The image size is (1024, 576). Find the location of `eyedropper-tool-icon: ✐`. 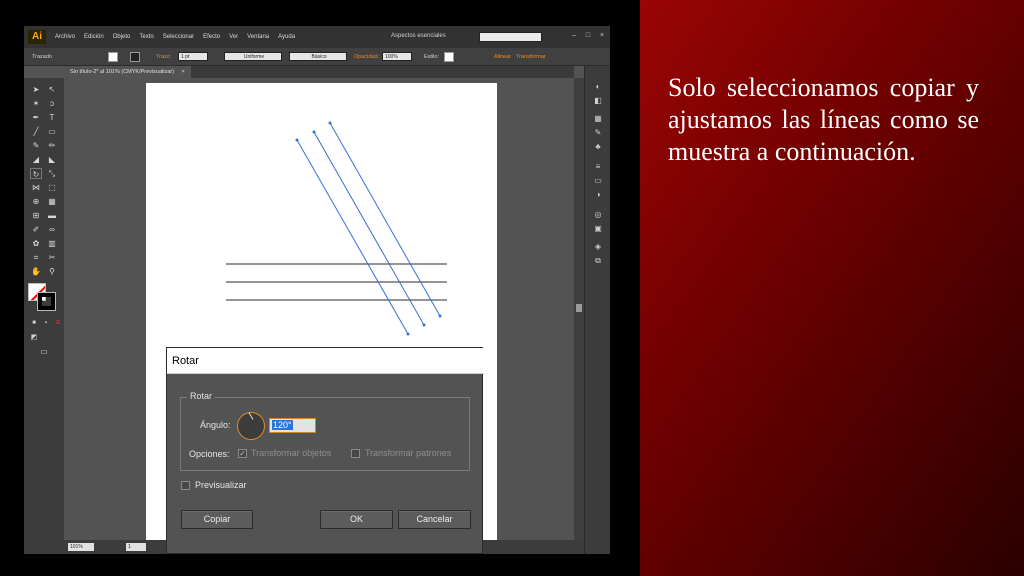

eyedropper-tool-icon: ✐ is located at coordinates (36, 229).